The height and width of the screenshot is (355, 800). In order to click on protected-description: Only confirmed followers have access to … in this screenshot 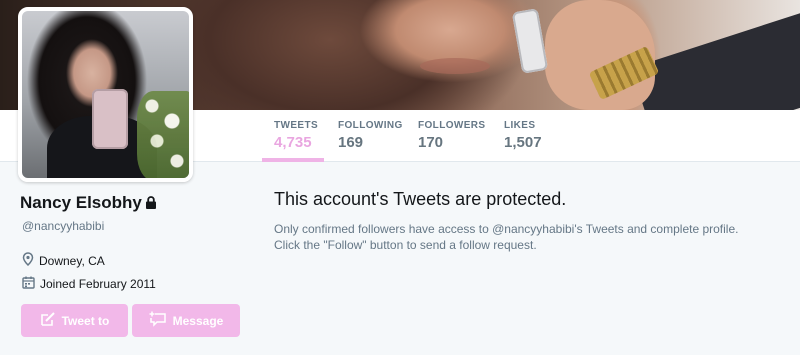, I will do `click(524, 237)`.